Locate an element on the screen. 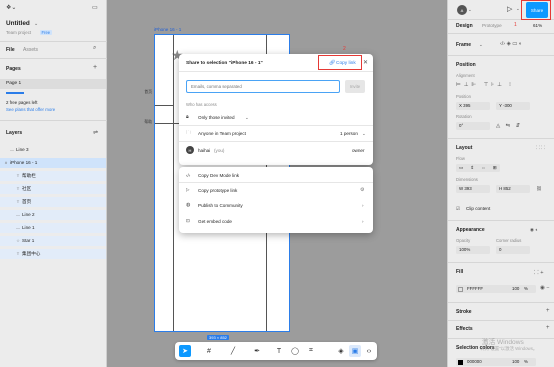  search-icon: ⌕ is located at coordinates (94, 48).